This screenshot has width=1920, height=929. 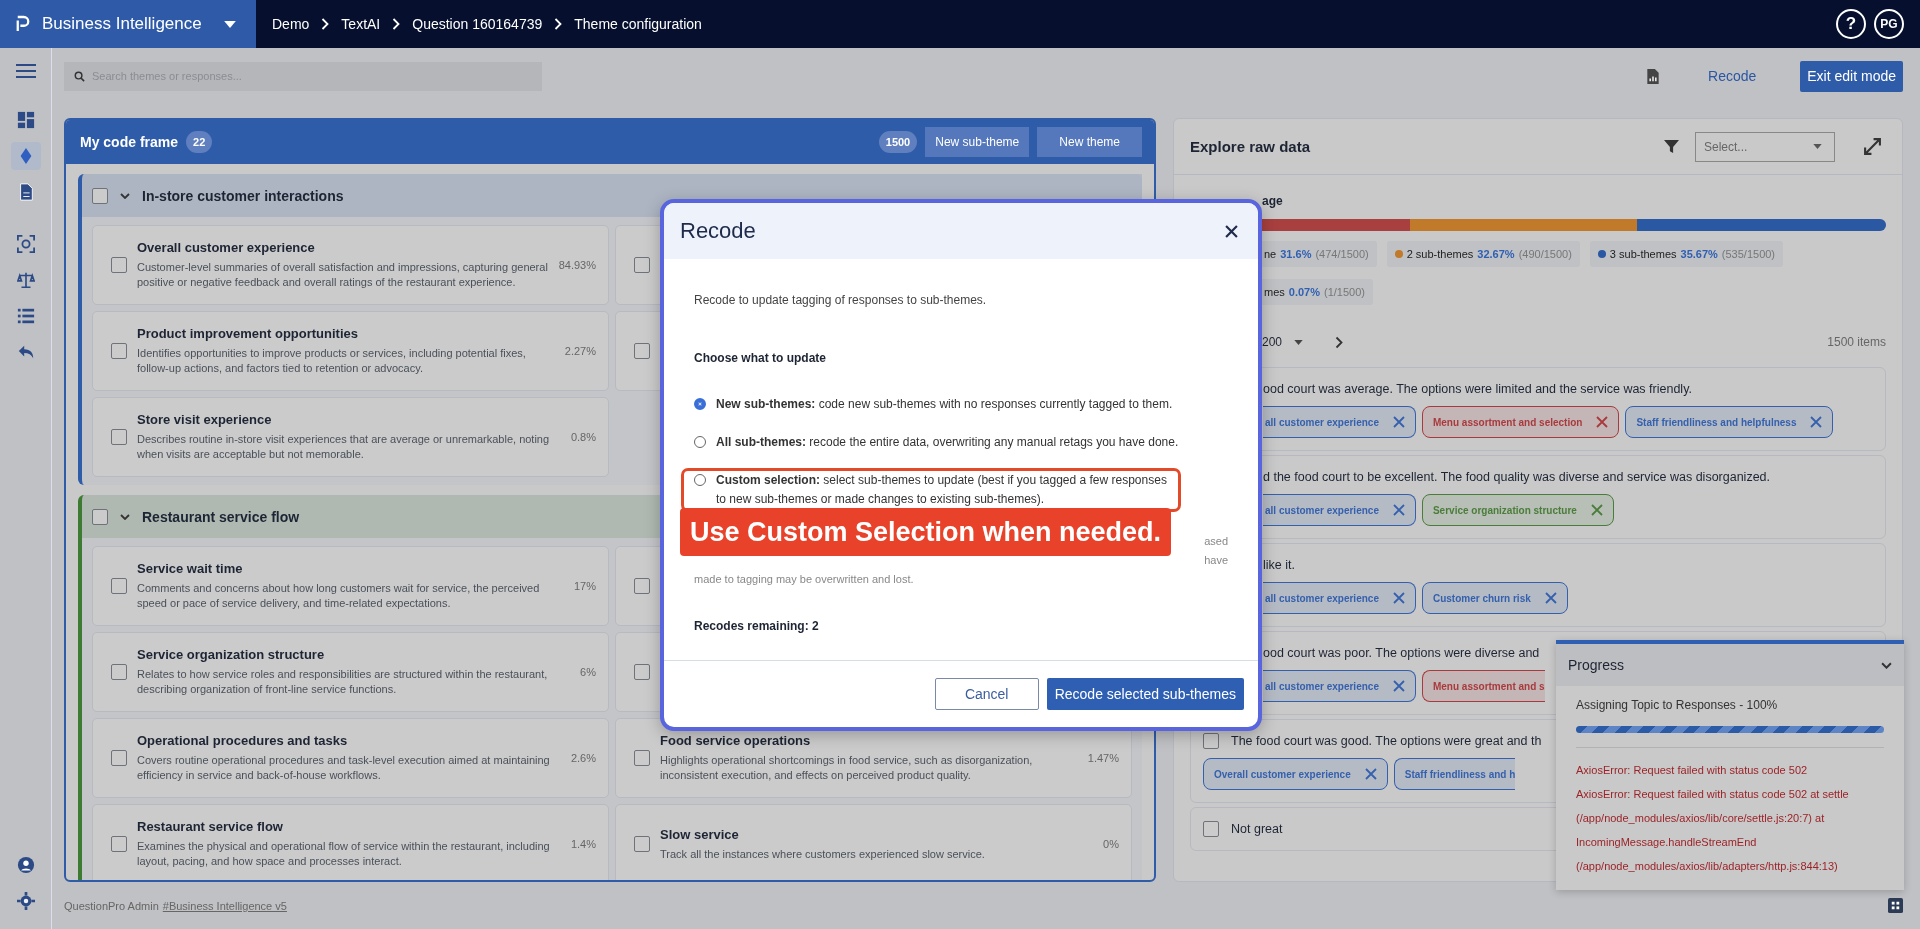 I want to click on response-text: The food court was good. The options were great and th, so click(x=1386, y=741).